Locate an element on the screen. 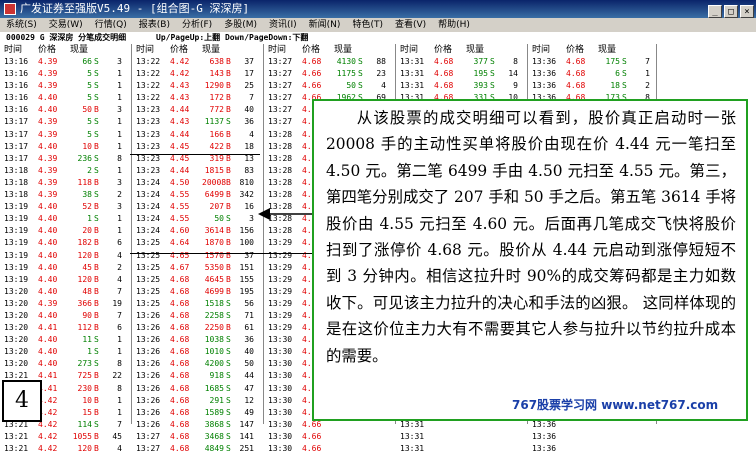 This screenshot has height=455, width=756. tick-volume: 393 is located at coordinates (480, 86).